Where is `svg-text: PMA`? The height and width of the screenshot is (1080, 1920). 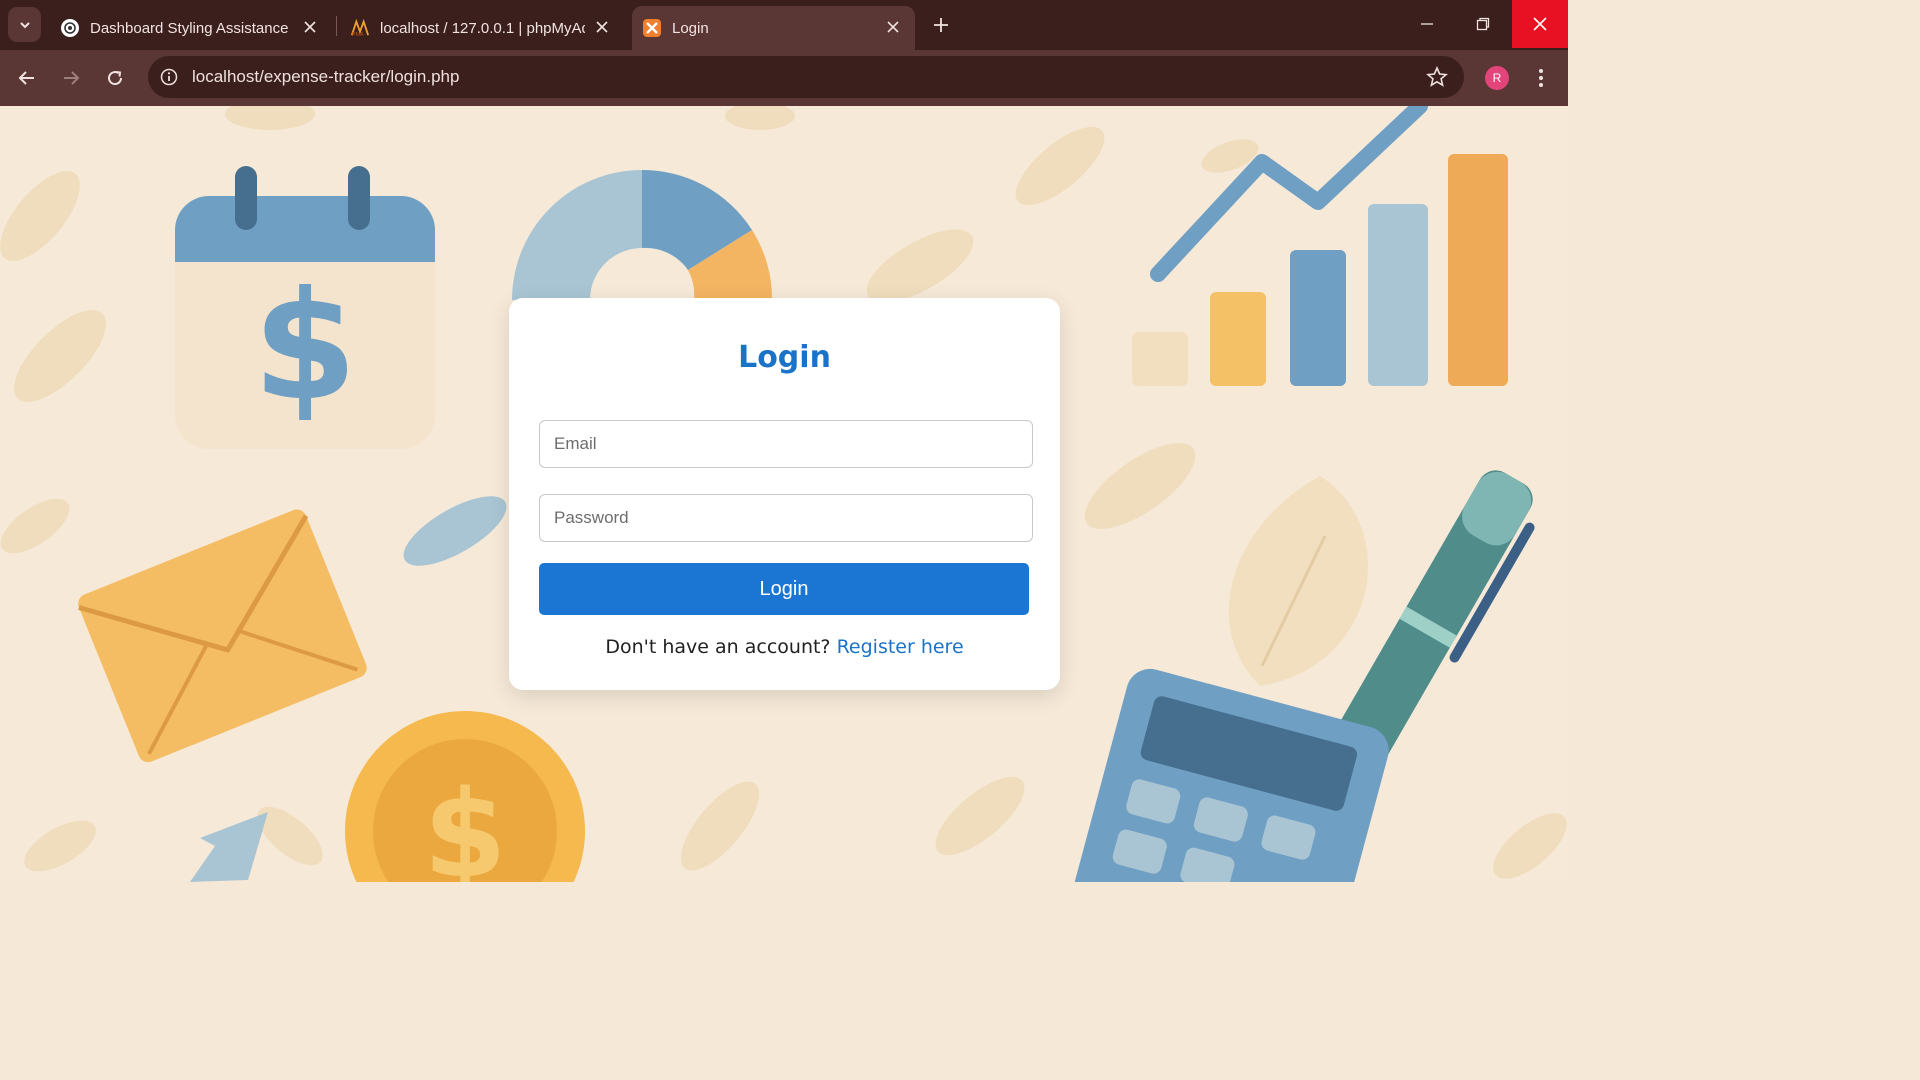
svg-text: PMA is located at coordinates (358, 35).